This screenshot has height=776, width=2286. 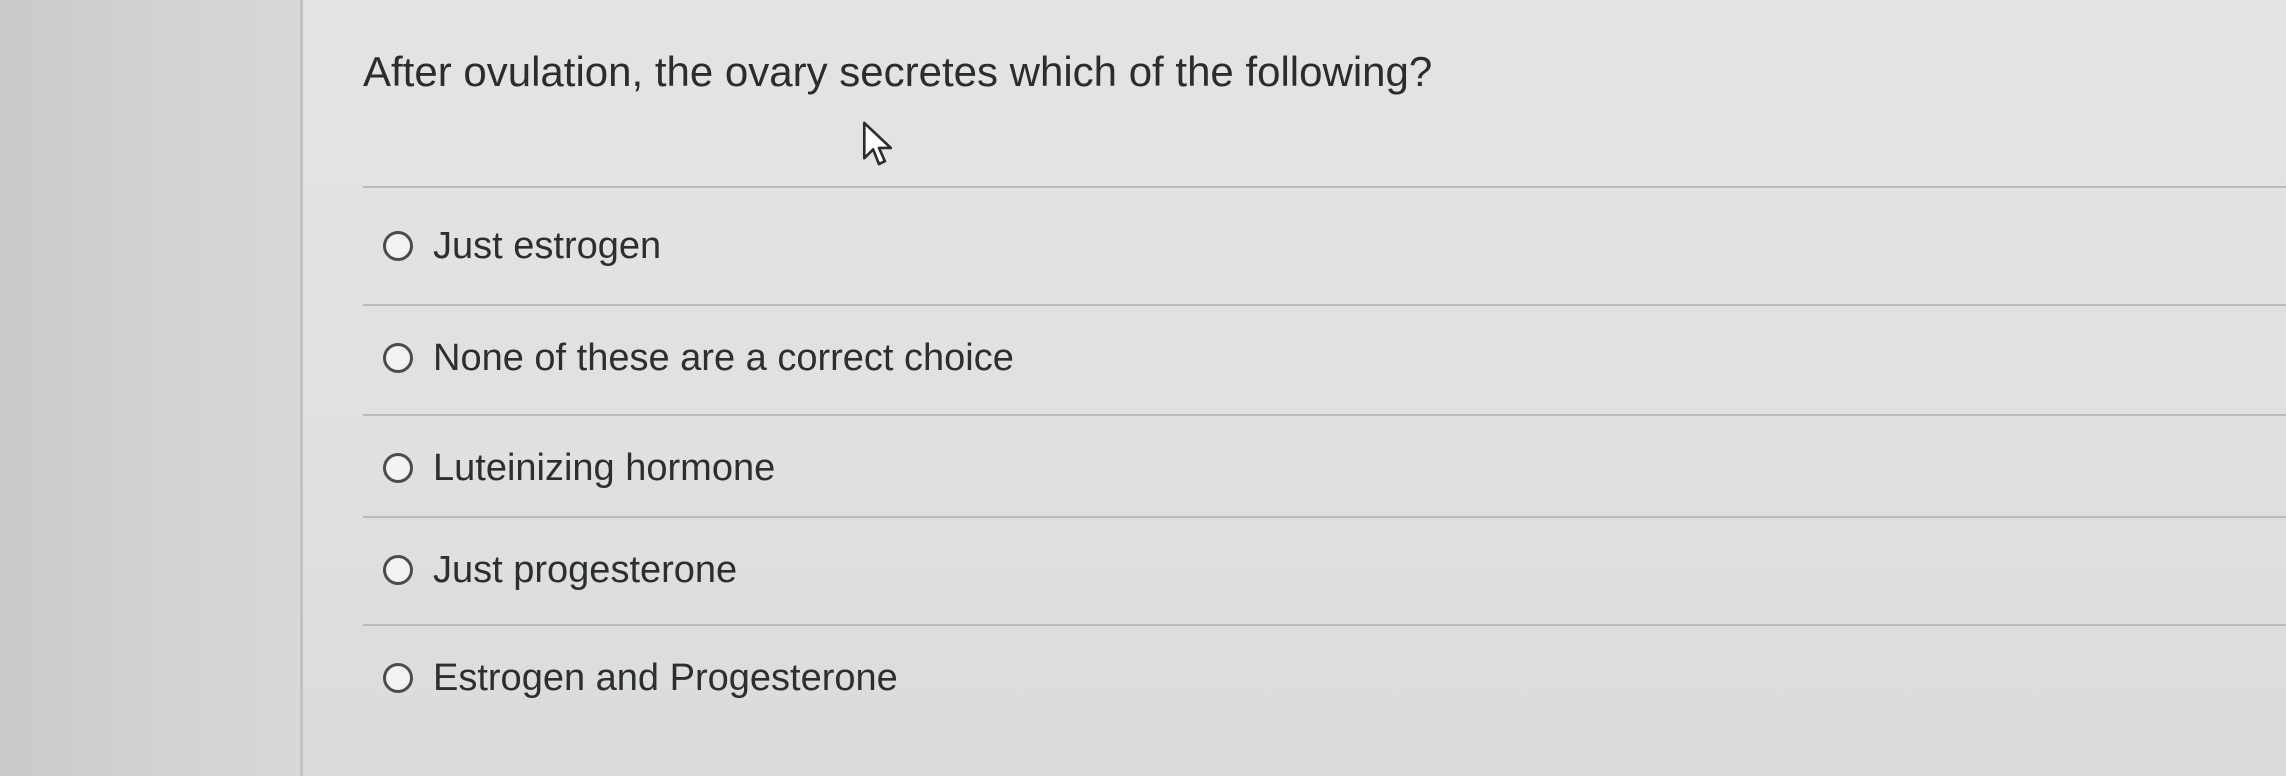 What do you see at coordinates (1324, 468) in the screenshot?
I see `answer-option-3: Luteinizing hormone` at bounding box center [1324, 468].